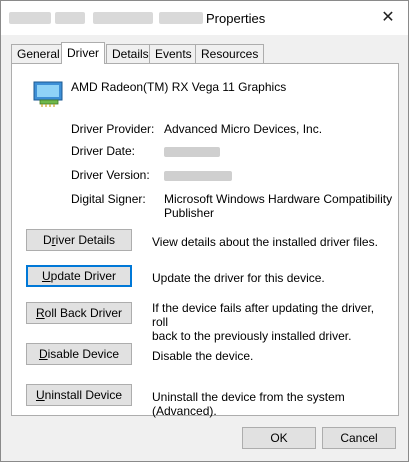 The width and height of the screenshot is (409, 462). I want to click on roll-back-text: oll Back Driver, so click(83, 313).